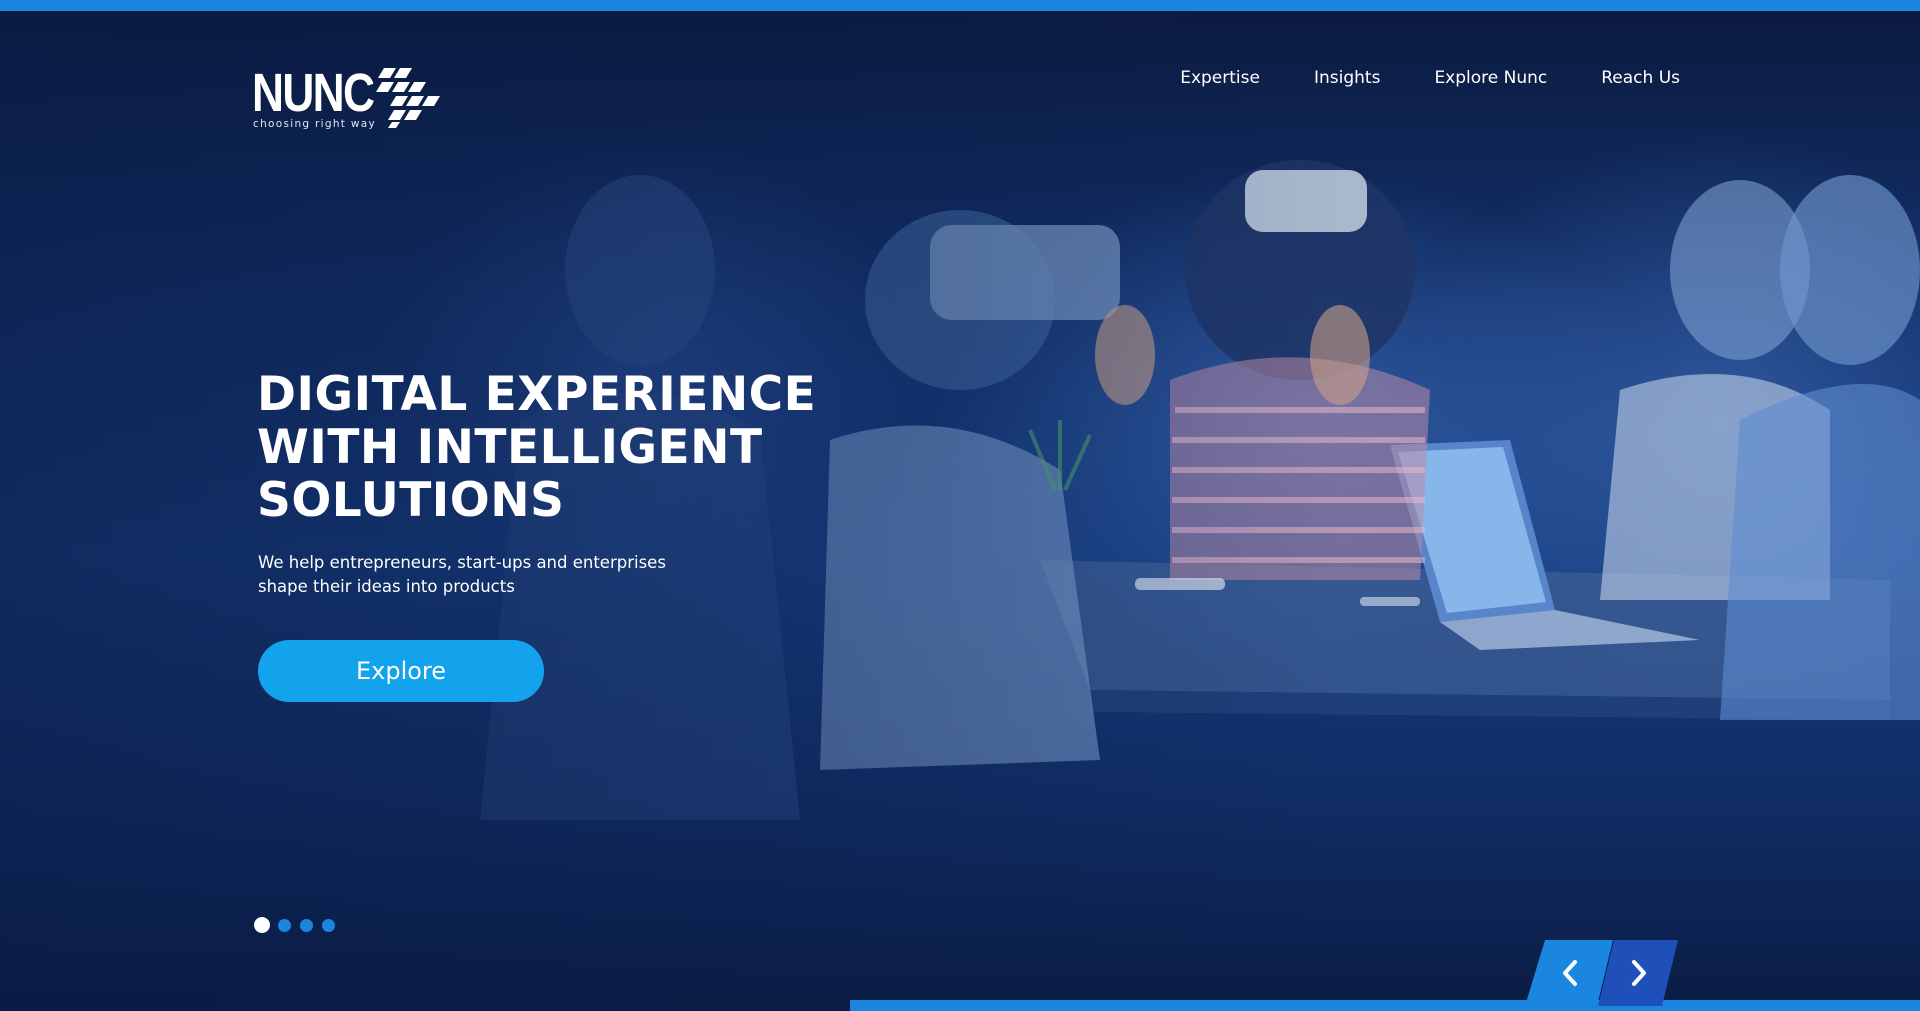 Image resolution: width=1920 pixels, height=1011 pixels. What do you see at coordinates (1490, 78) in the screenshot?
I see `nav-item-explore-nunc: Explore Nunc` at bounding box center [1490, 78].